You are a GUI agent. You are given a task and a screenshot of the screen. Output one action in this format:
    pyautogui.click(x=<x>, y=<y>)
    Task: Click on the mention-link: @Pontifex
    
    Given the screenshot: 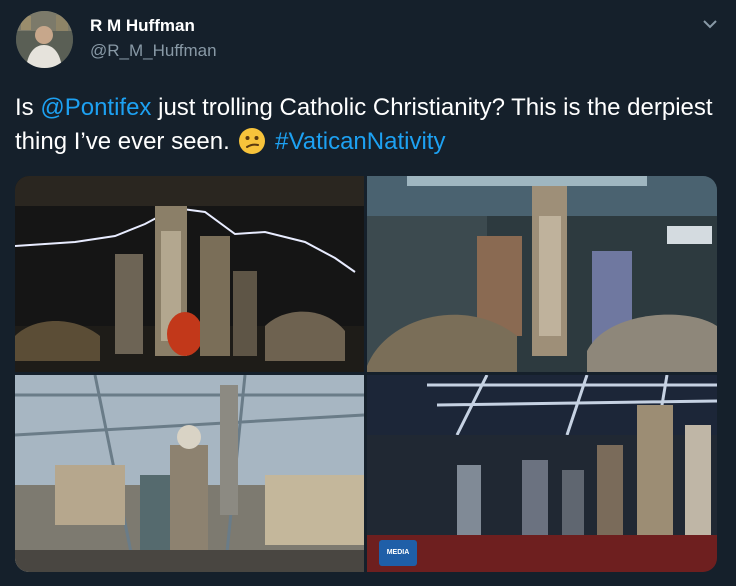 What is the action you would take?
    pyautogui.click(x=95, y=107)
    